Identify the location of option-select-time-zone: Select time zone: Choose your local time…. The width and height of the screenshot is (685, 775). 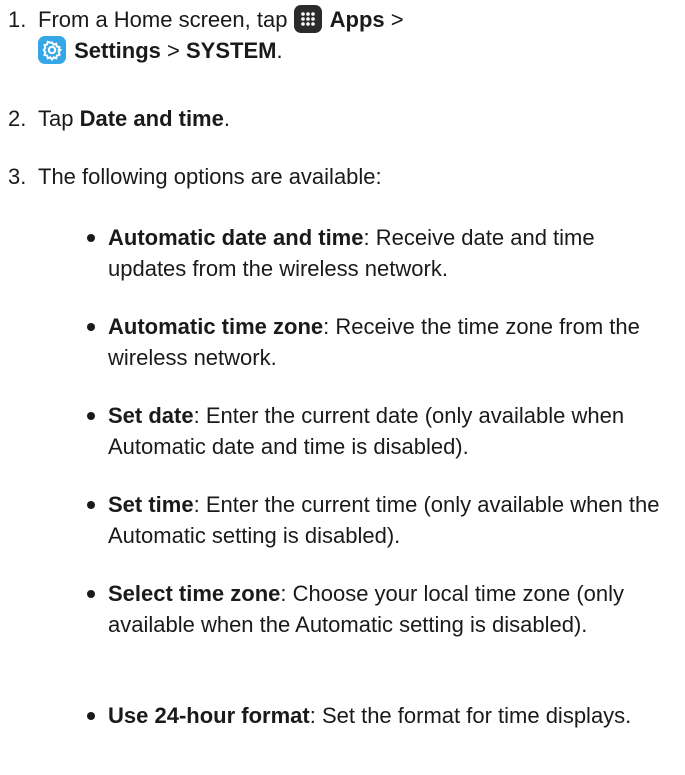
(382, 609).